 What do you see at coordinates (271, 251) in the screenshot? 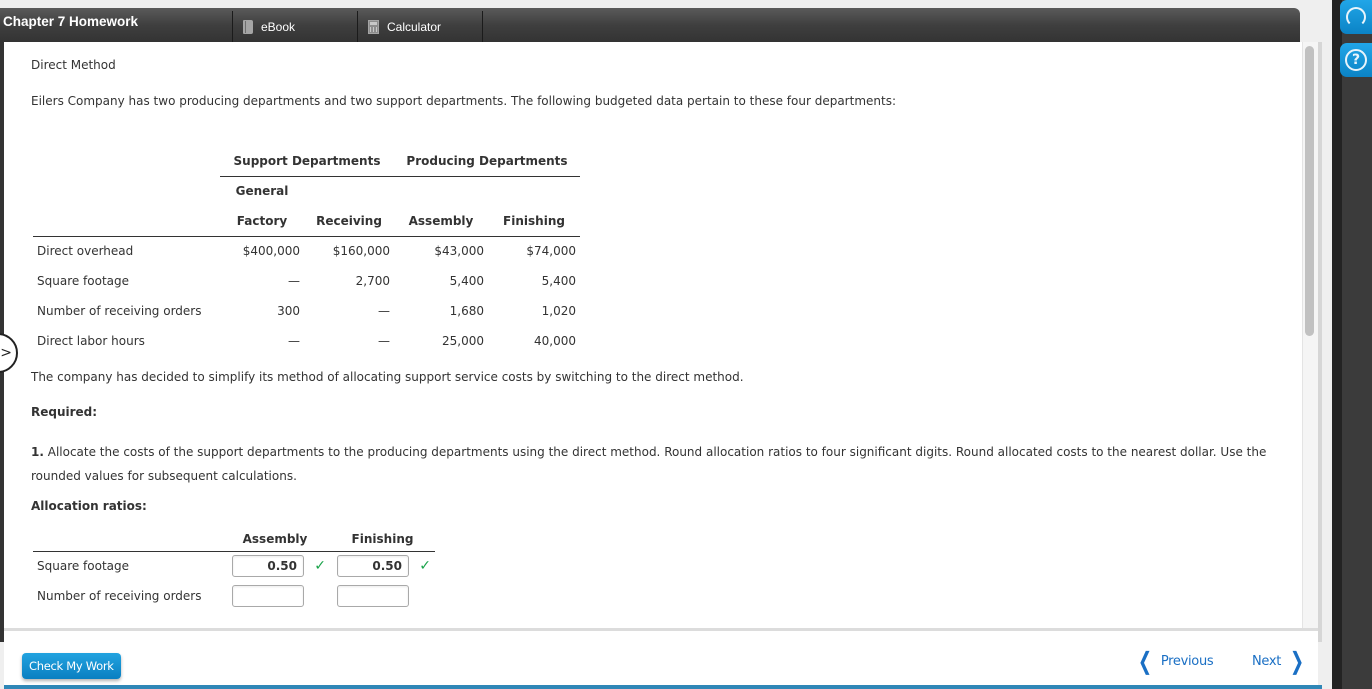
I see `cell-value: $400,000` at bounding box center [271, 251].